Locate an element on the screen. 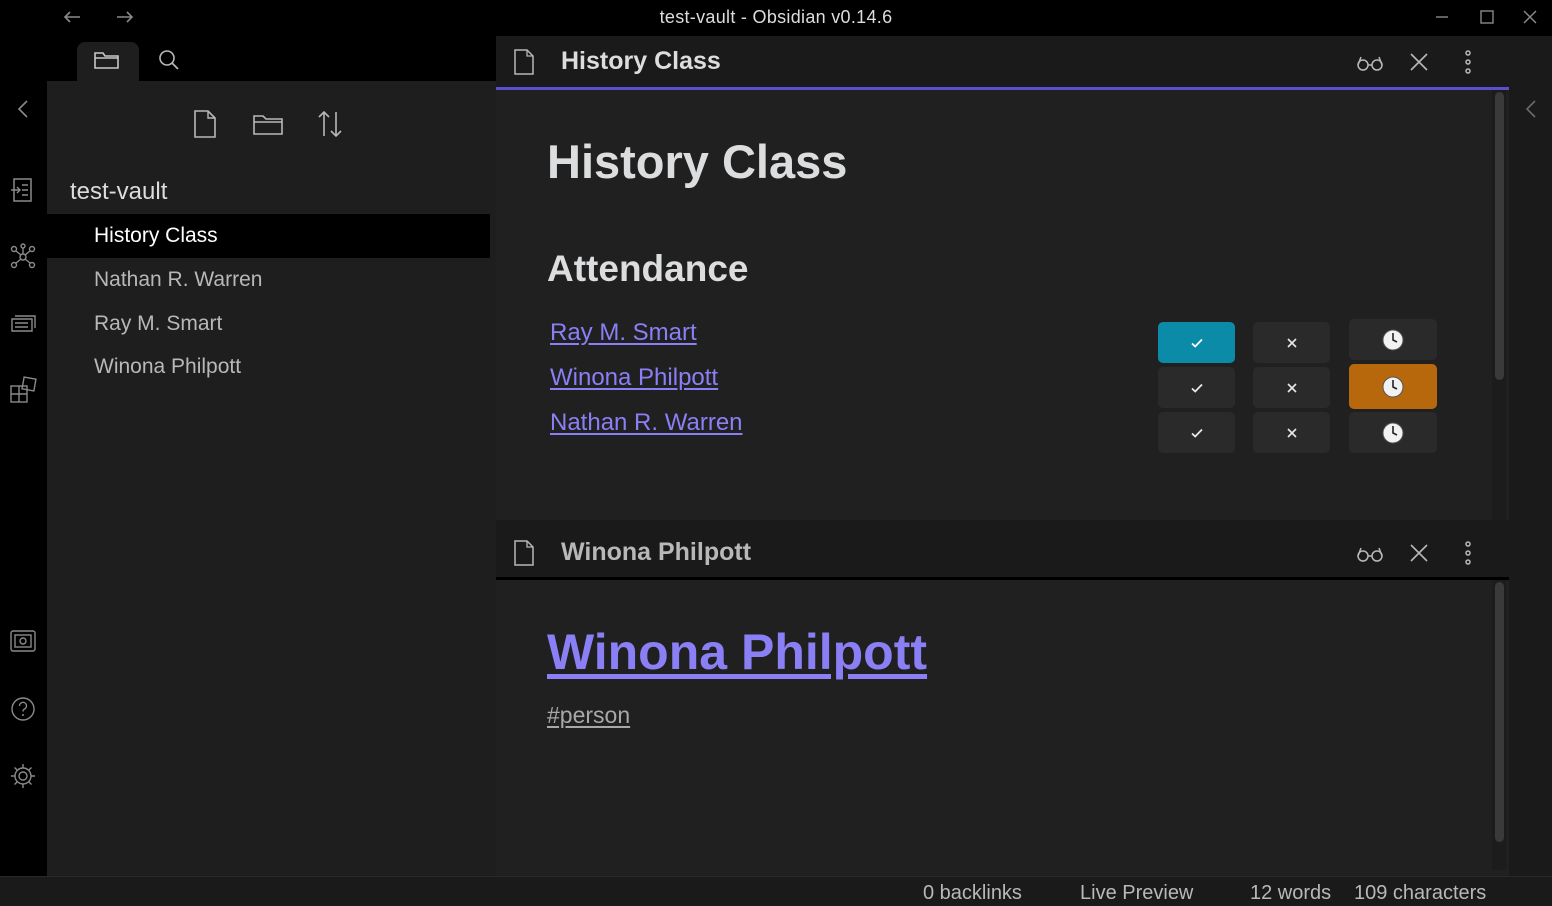 This screenshot has height=906, width=1552. pane-title: Winona Philpott is located at coordinates (656, 552).